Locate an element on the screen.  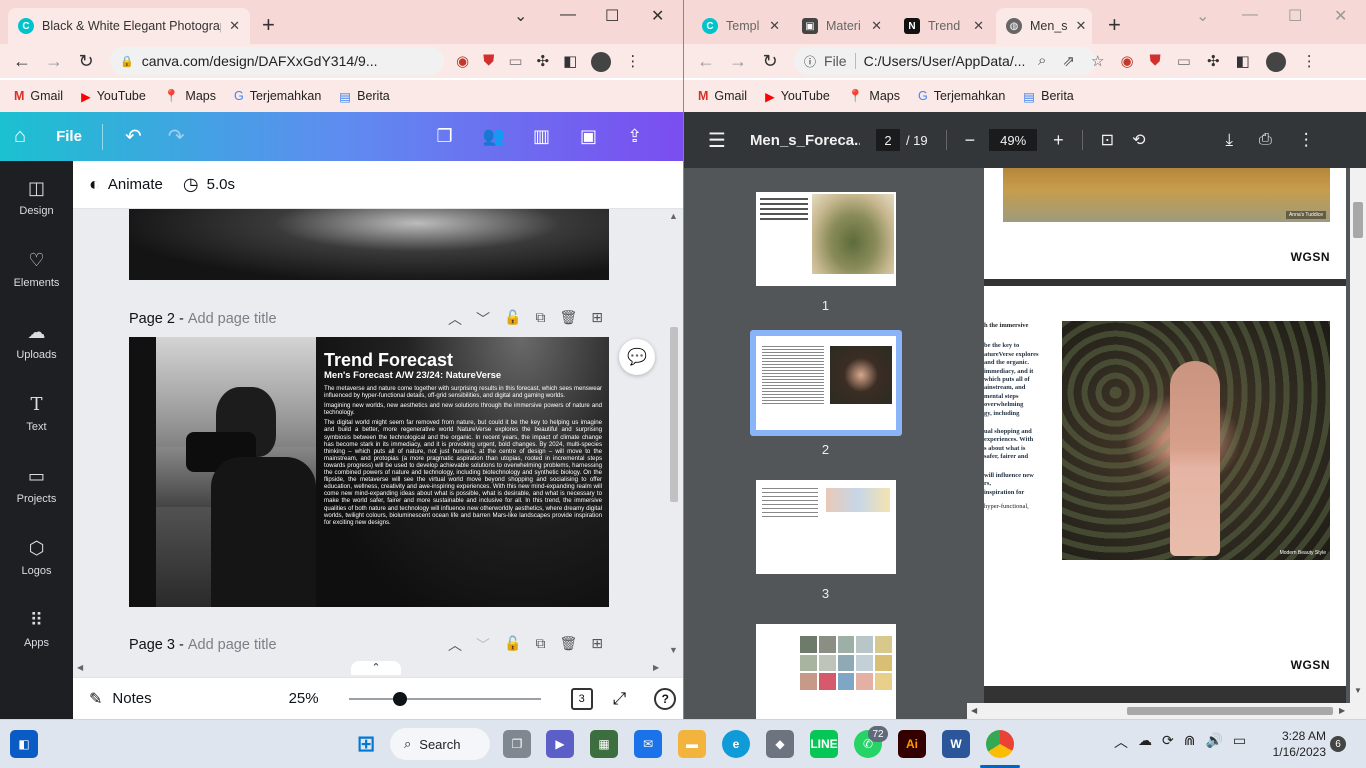
page-3-title-input: Add page title is located at coordinates (232, 645).